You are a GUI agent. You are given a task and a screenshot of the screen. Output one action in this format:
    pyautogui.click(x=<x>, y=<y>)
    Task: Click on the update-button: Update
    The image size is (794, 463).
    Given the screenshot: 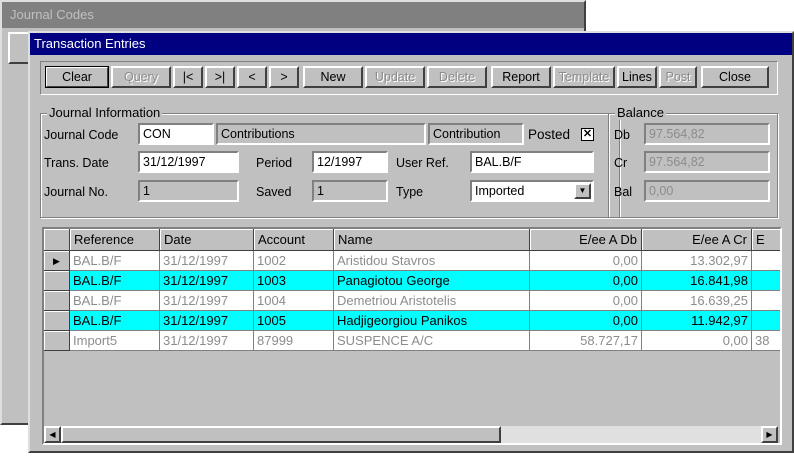 What is the action you would take?
    pyautogui.click(x=395, y=77)
    